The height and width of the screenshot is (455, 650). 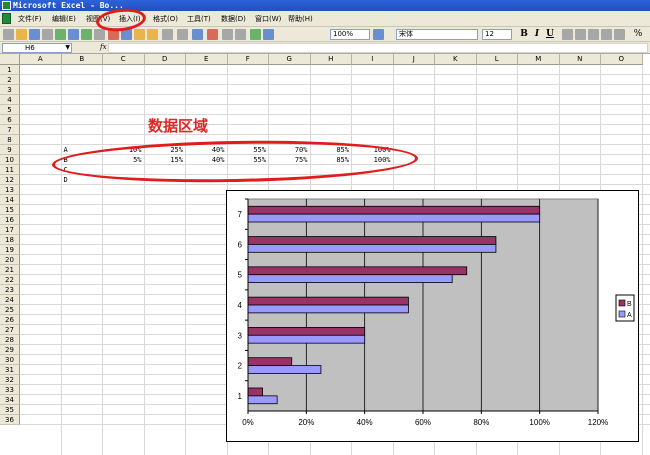 I want to click on row-header-5: 5, so click(x=10, y=110).